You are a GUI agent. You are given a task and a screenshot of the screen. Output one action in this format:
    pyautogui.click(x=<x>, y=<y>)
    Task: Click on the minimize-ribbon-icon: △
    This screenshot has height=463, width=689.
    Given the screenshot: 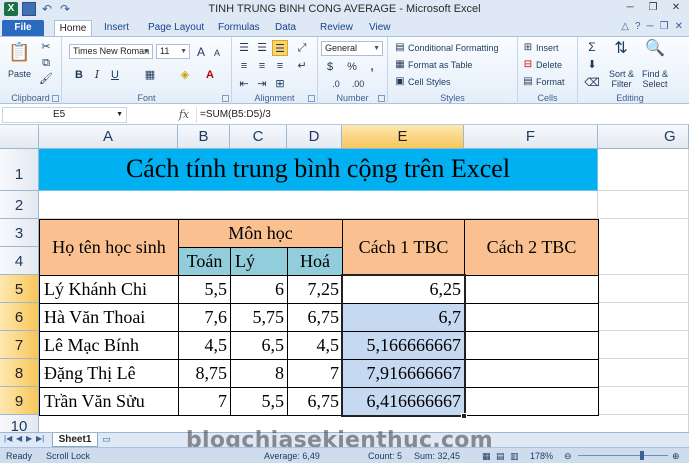 What is the action you would take?
    pyautogui.click(x=625, y=26)
    